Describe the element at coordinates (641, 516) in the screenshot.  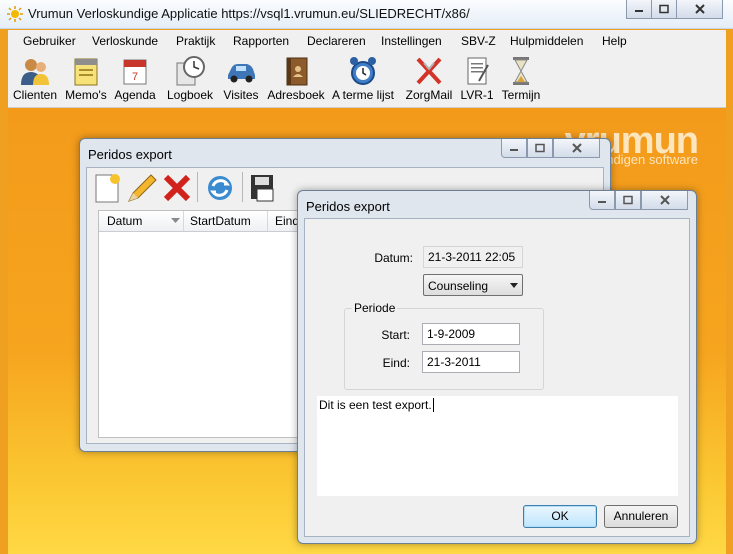
I see `cancel-button: Annuleren` at that location.